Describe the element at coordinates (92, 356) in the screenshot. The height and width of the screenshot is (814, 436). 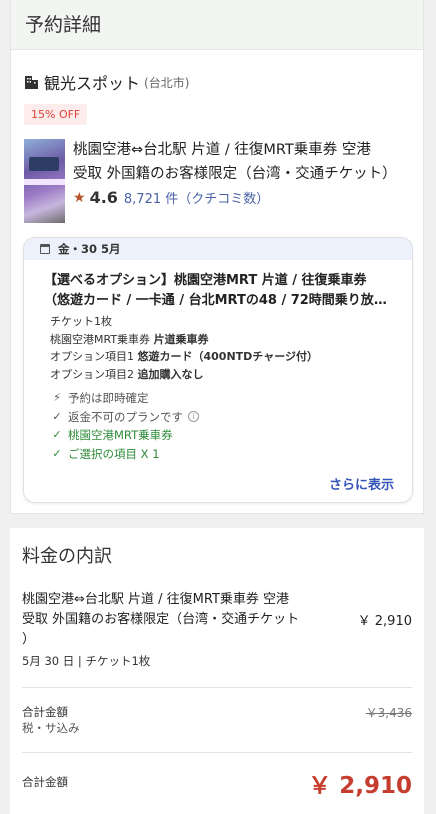
I see `detail-label: オプション項目1` at that location.